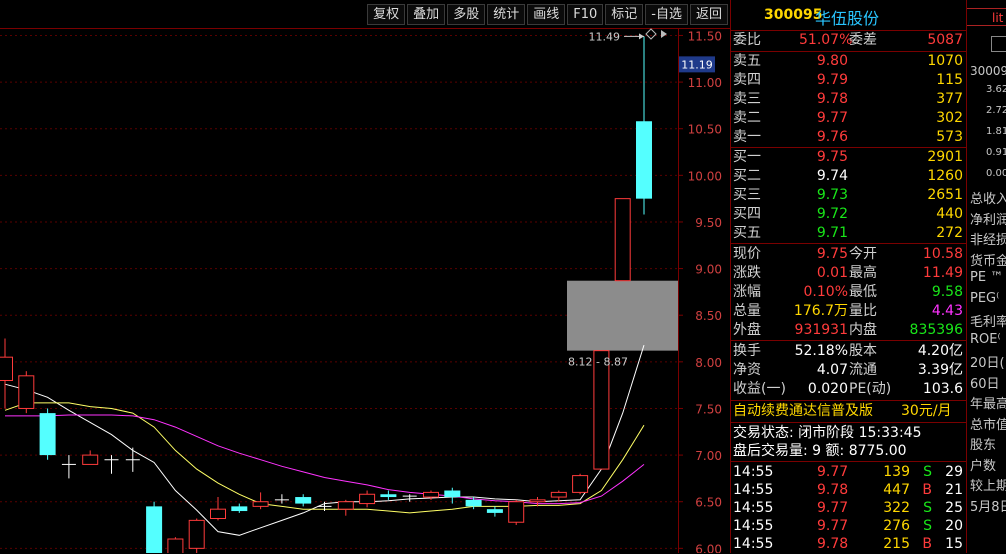  What do you see at coordinates (848, 233) in the screenshot?
I see `buy-order-row: 买五 9.71 272` at bounding box center [848, 233].